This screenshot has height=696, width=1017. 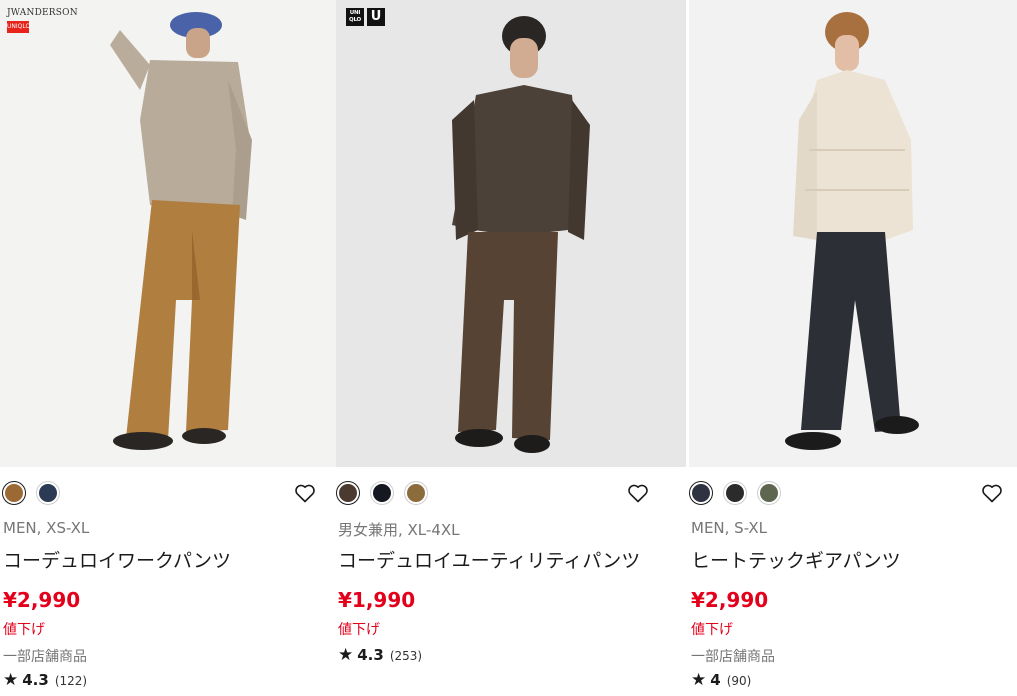 What do you see at coordinates (355, 17) in the screenshot?
I see `uniqlo-box-logo: UNI QLO` at bounding box center [355, 17].